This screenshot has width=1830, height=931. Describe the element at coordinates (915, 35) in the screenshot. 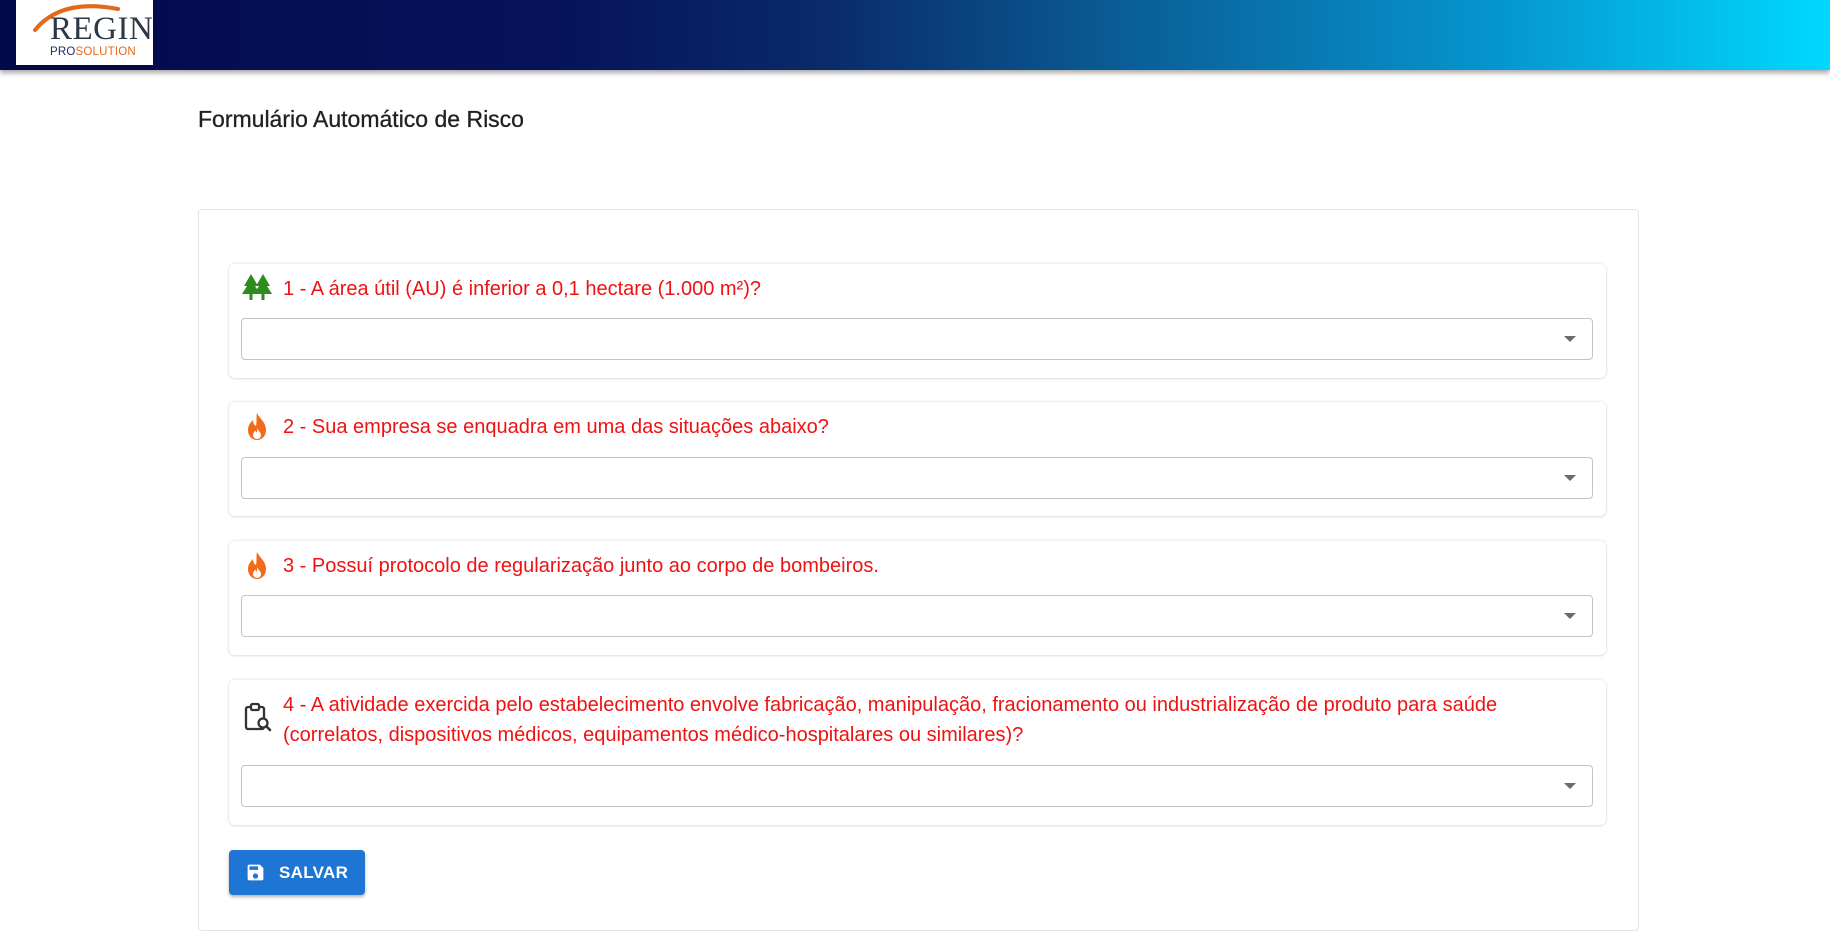

I see `top-header-bar: REGIN PROSOLUTION` at that location.